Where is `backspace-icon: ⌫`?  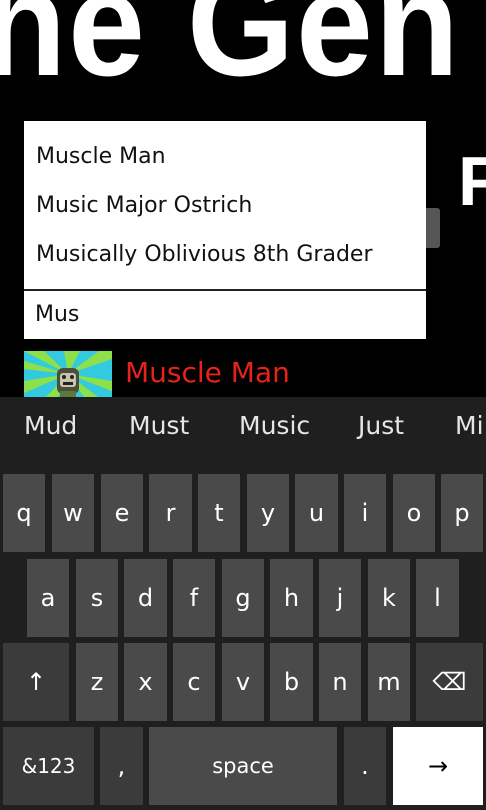
backspace-icon: ⌫ is located at coordinates (449, 682).